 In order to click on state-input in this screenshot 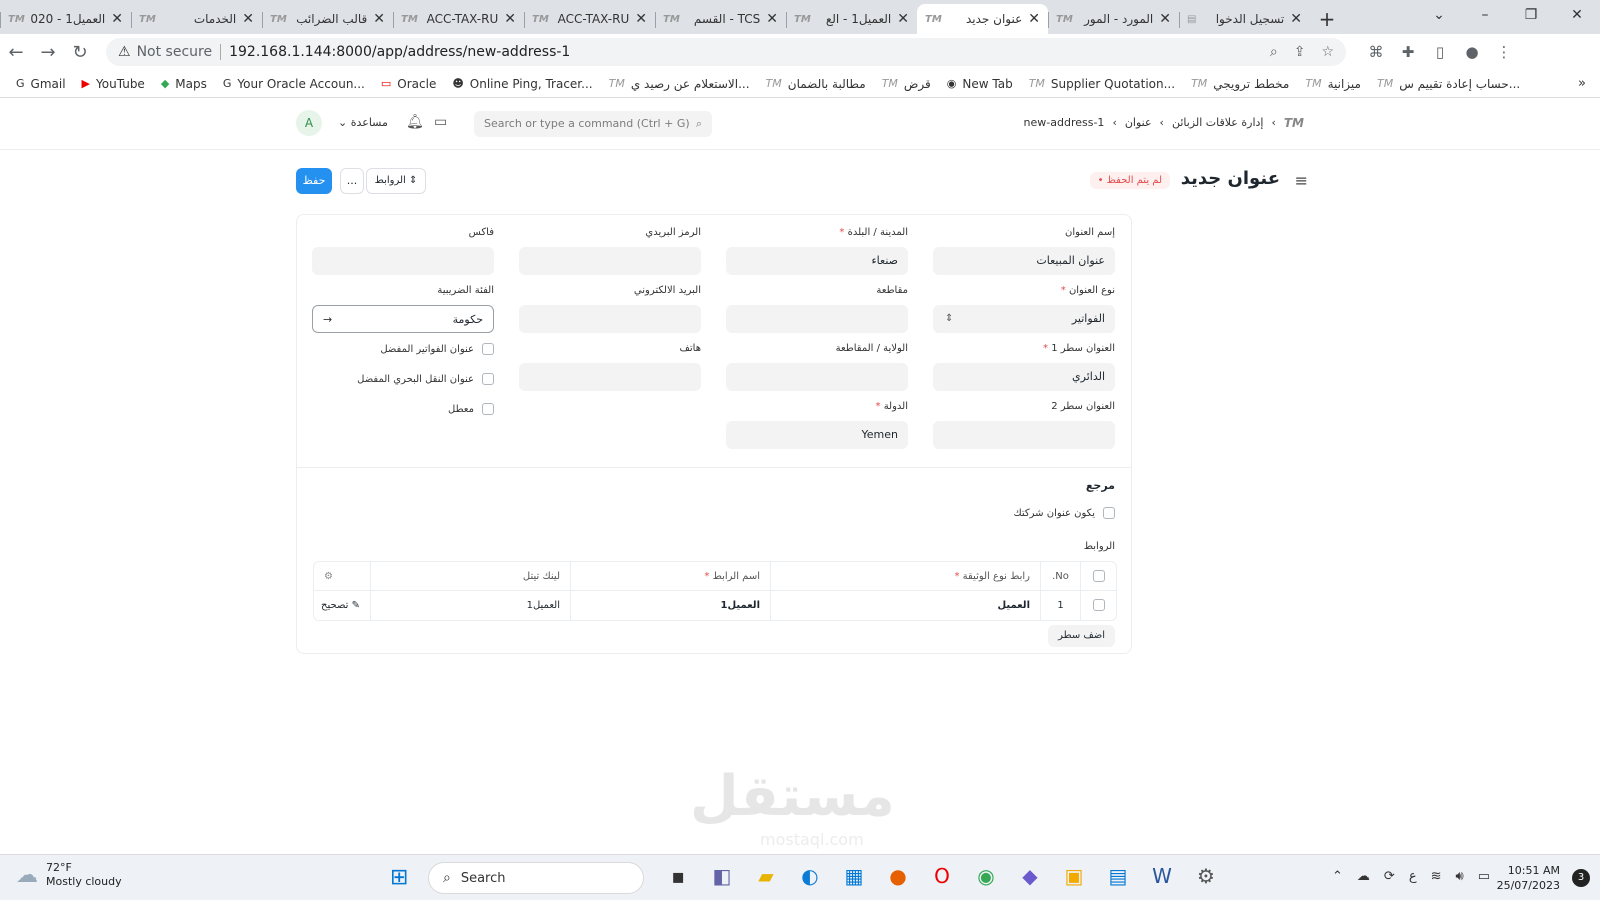, I will do `click(817, 377)`.